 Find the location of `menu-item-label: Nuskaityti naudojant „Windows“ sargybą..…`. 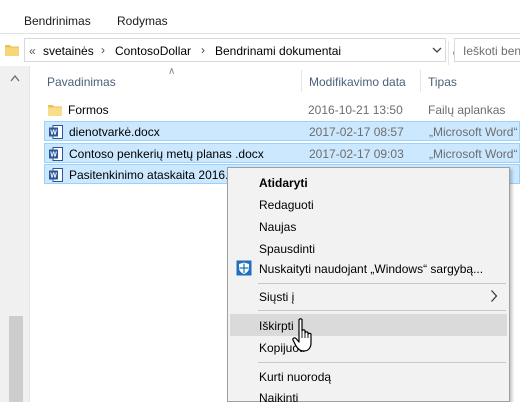

menu-item-label: Nuskaityti naudojant „Windows“ sargybą..… is located at coordinates (371, 269).